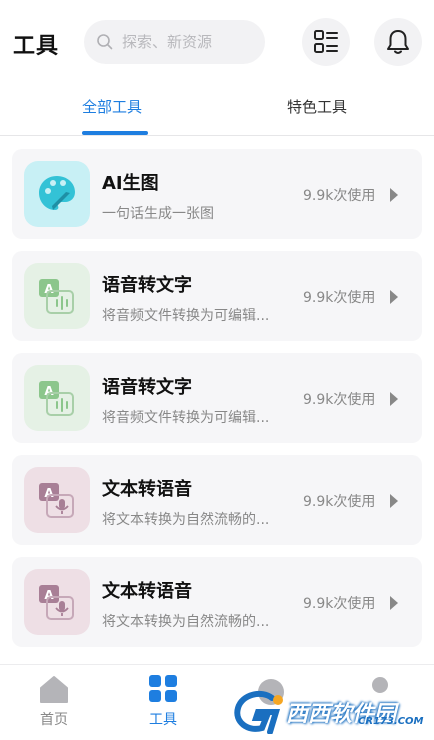 The height and width of the screenshot is (740, 434). What do you see at coordinates (328, 712) in the screenshot?
I see `watermark: 西西软件园 CR173.COM` at bounding box center [328, 712].